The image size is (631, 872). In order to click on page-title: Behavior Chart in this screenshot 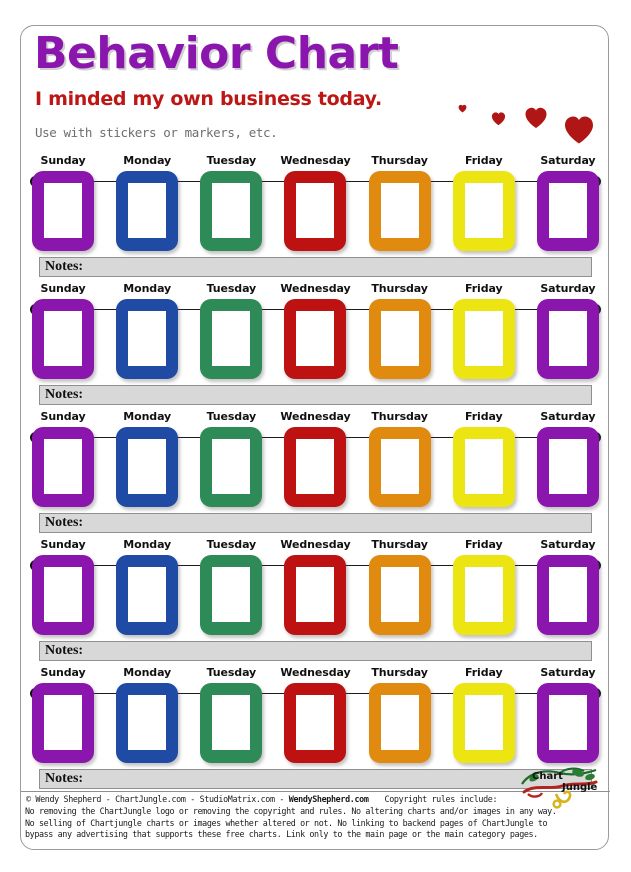, I will do `click(216, 53)`.